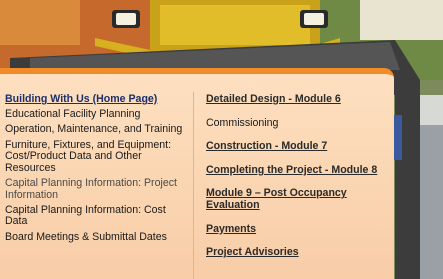  Describe the element at coordinates (299, 199) in the screenshot. I see `nav-link-post-occupancy-evaluation: Module 9 – Post Occupancy Evaluation` at that location.